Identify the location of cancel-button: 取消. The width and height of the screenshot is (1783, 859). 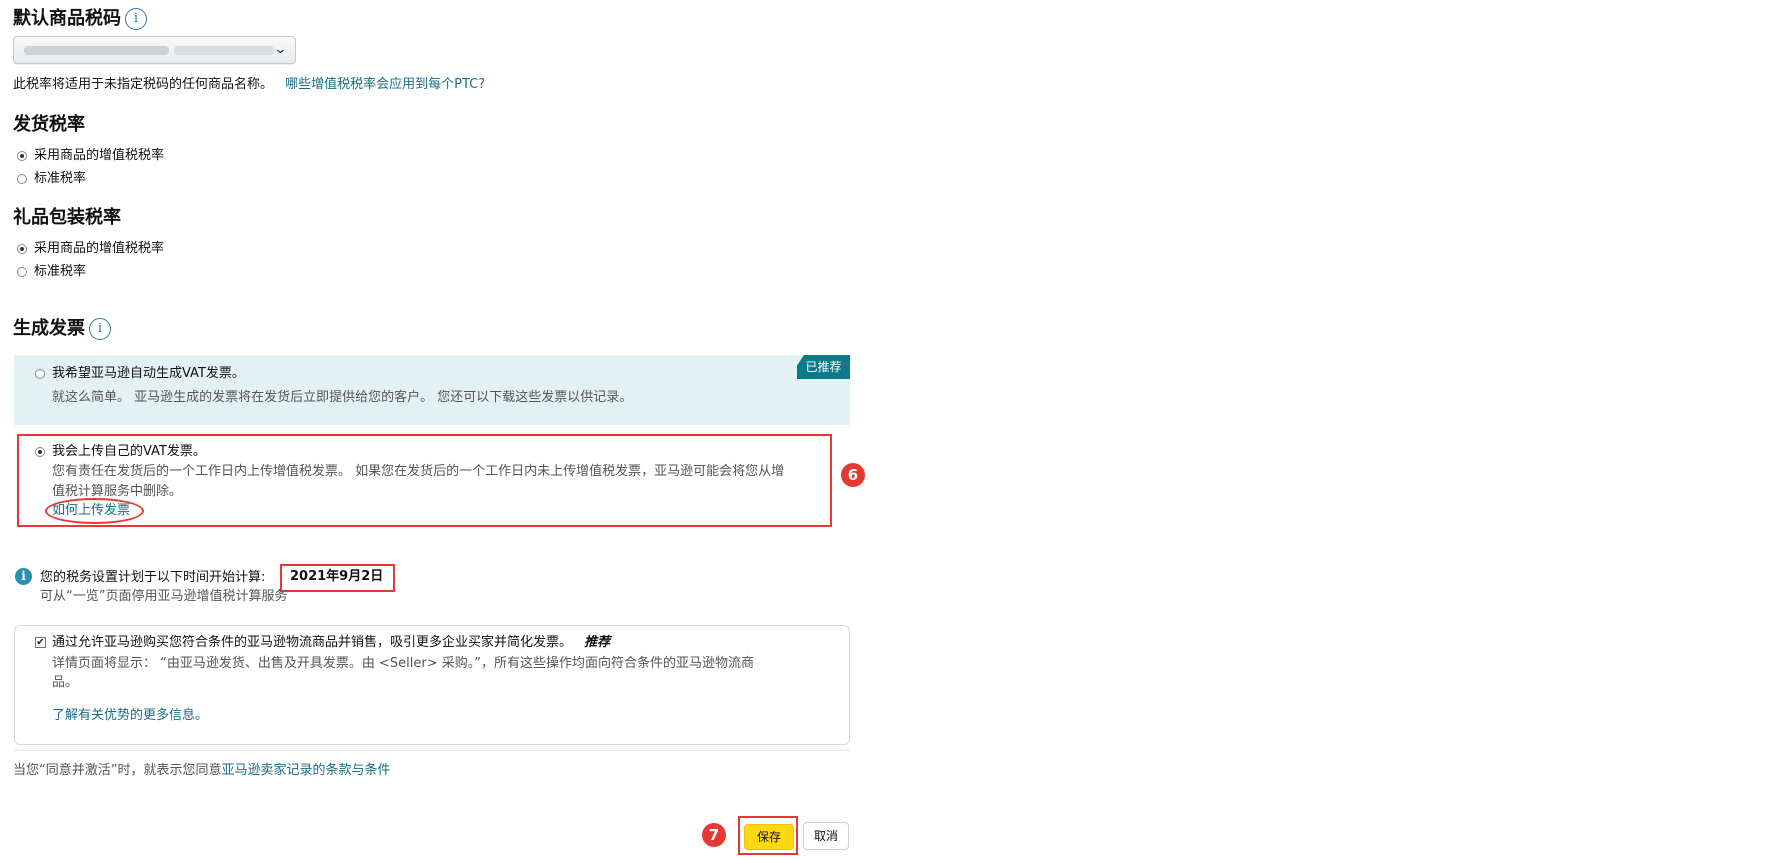
(826, 836).